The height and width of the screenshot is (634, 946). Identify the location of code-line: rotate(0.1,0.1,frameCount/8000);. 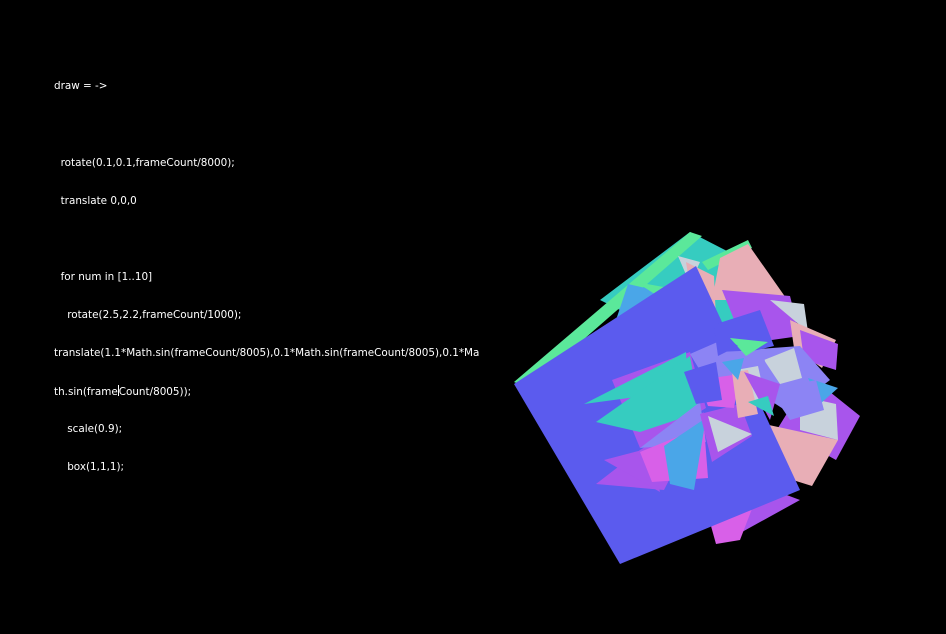
(276, 163).